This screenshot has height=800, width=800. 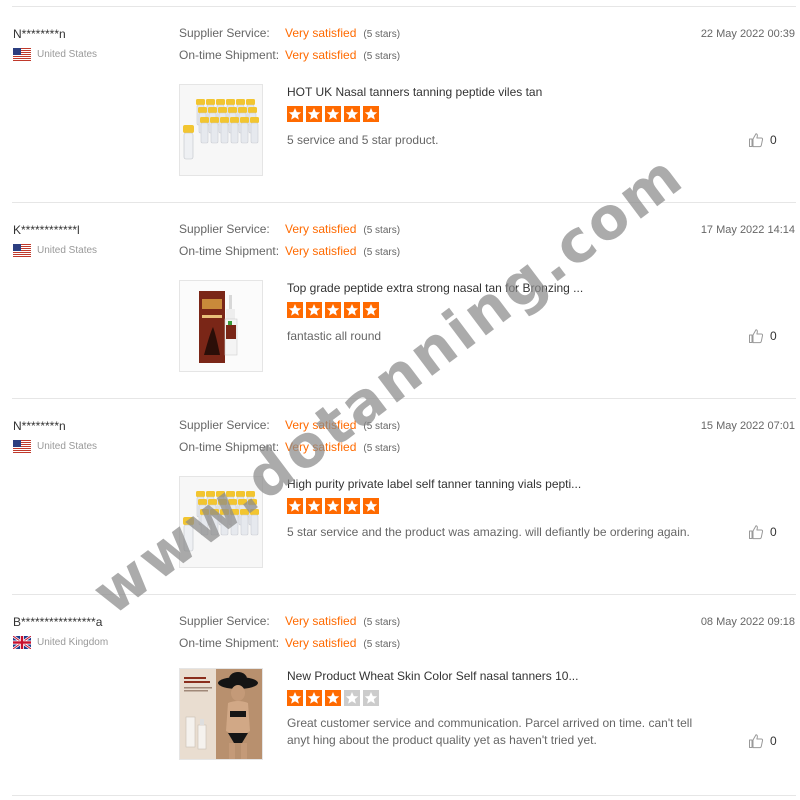 I want to click on review-comment: fantastic all round, so click(x=334, y=336).